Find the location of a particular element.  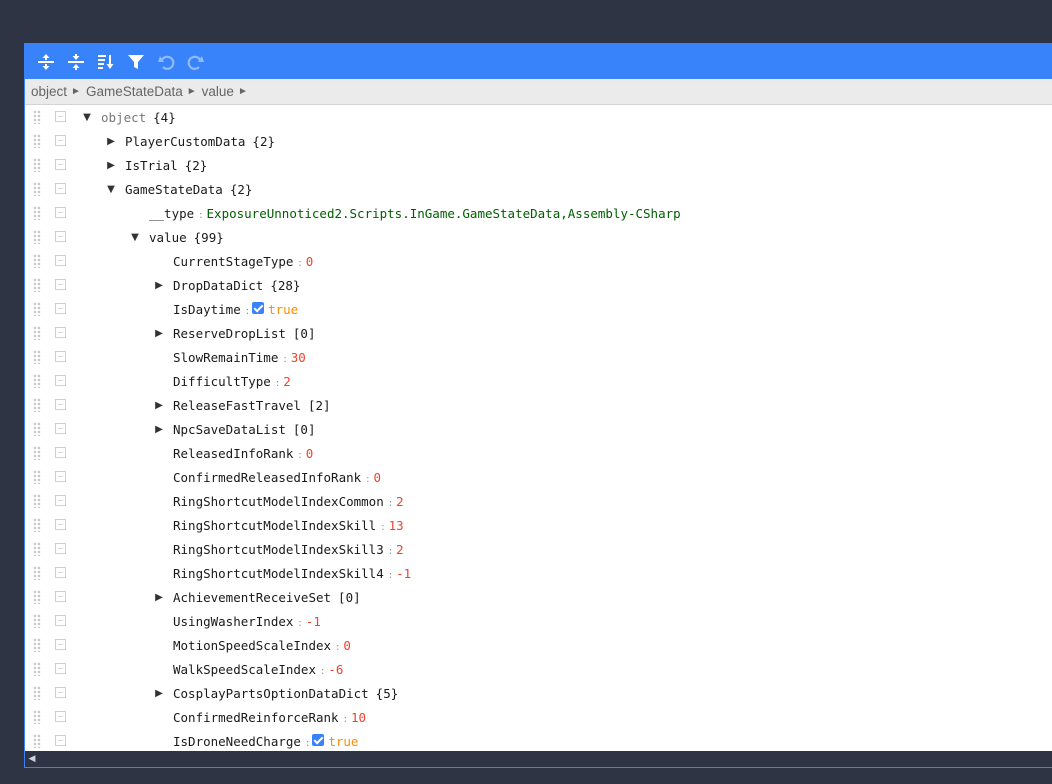

tree-row: CurrentStageType:0 is located at coordinates (538, 261).